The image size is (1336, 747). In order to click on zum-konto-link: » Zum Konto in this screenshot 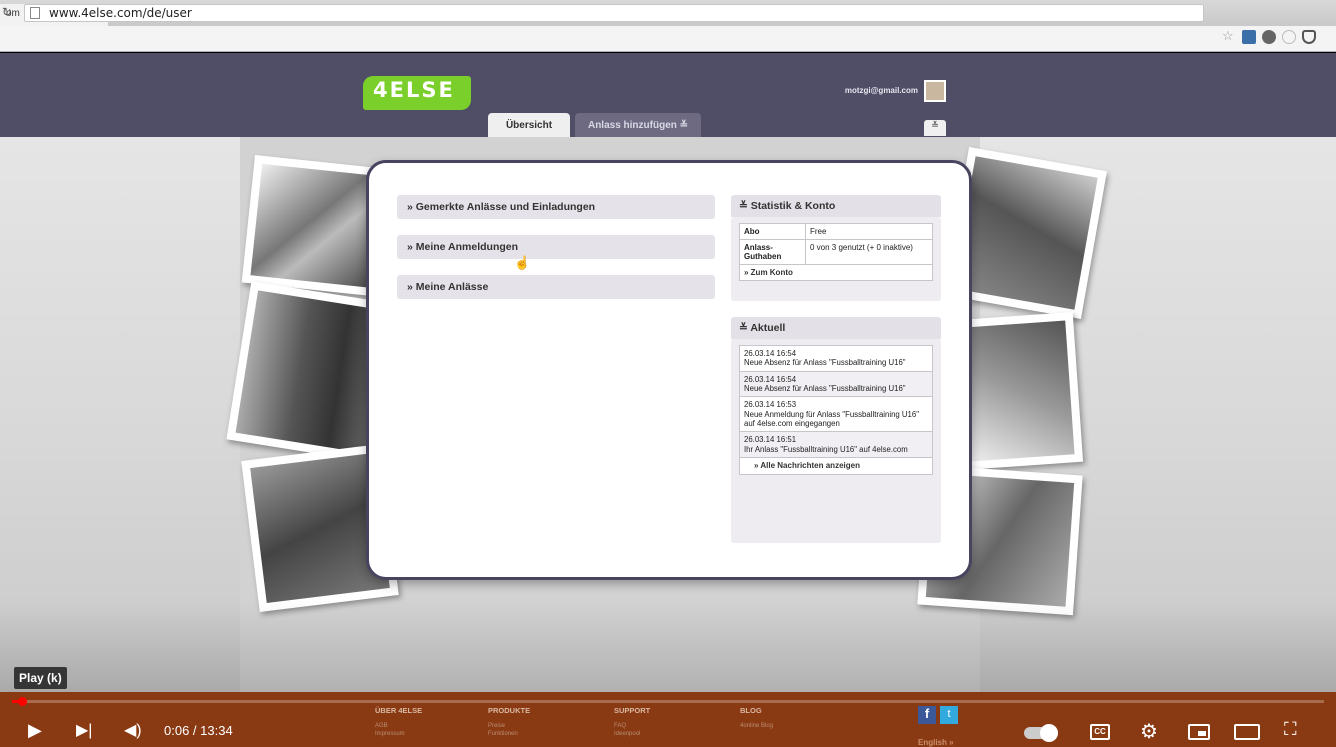, I will do `click(836, 272)`.